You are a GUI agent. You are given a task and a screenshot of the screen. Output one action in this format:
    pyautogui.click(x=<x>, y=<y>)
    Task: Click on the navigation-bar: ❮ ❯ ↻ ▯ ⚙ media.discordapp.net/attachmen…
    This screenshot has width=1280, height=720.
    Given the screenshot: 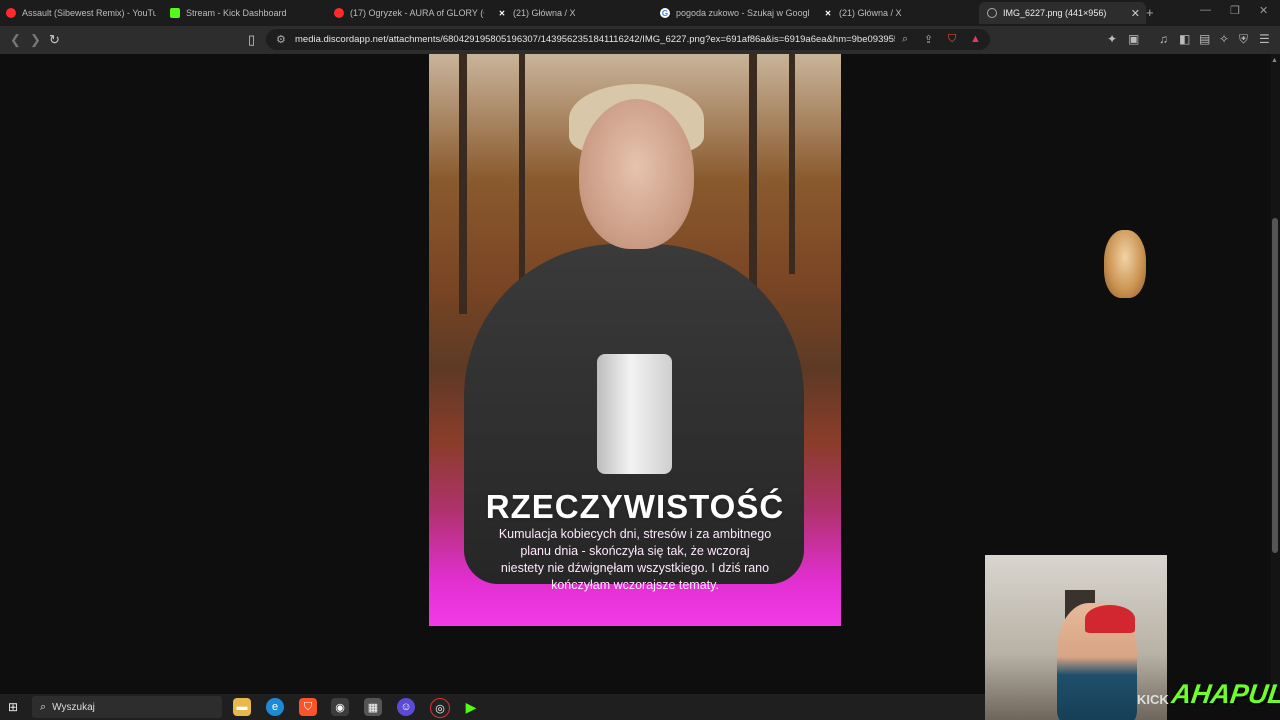 What is the action you would take?
    pyautogui.click(x=640, y=40)
    